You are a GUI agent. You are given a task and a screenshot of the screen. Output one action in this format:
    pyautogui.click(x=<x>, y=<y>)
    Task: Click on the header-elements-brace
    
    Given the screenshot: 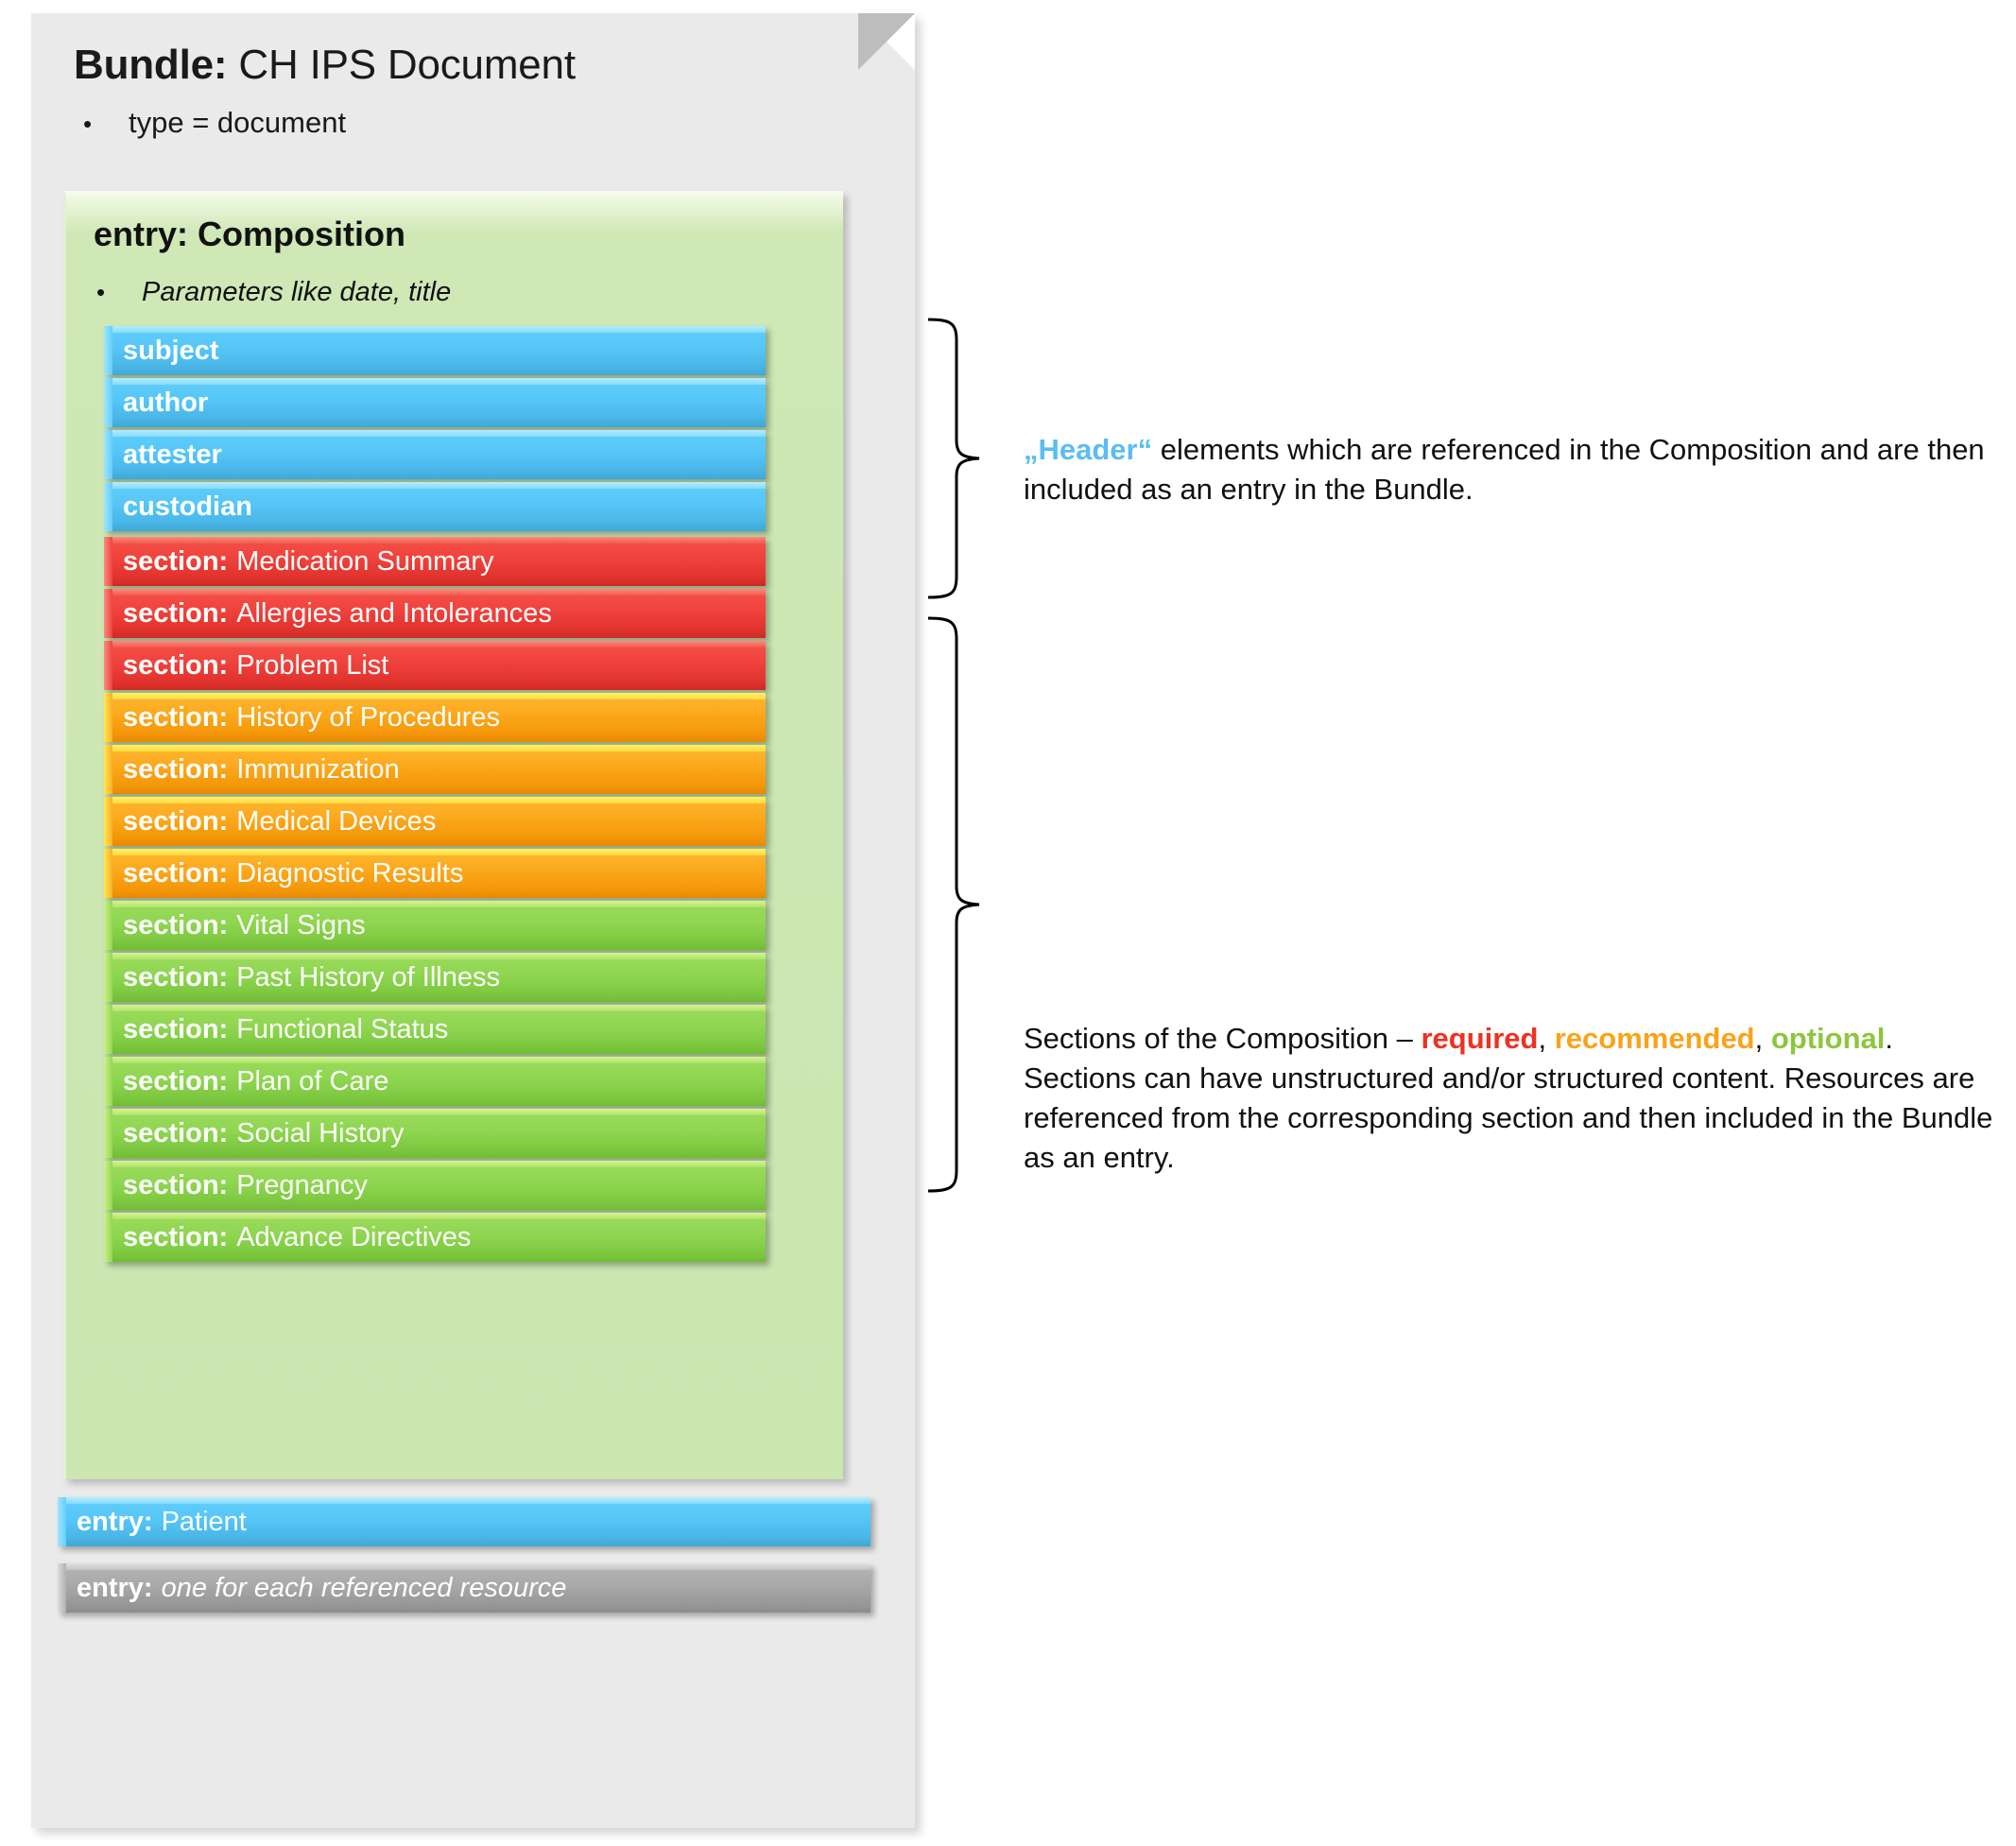 What is the action you would take?
    pyautogui.click(x=953, y=458)
    